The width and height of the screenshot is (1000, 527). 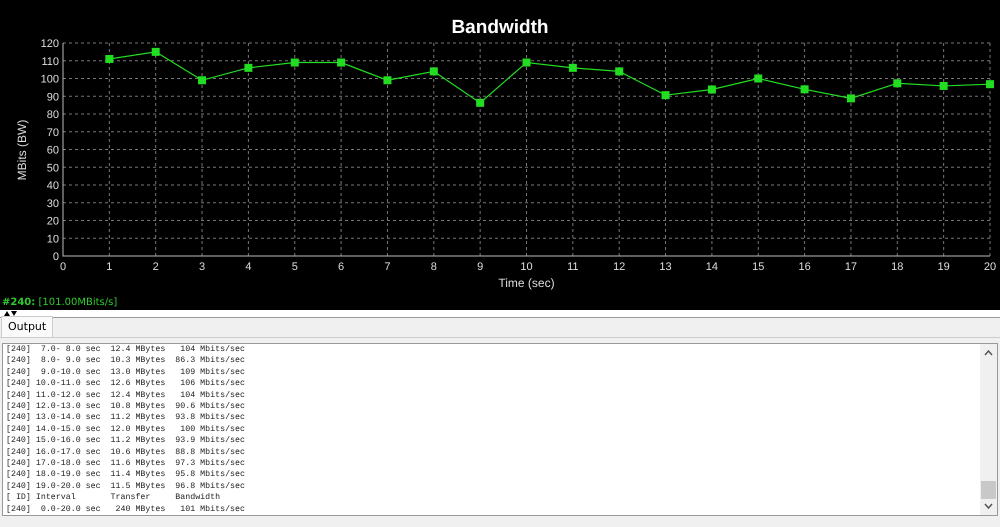 I want to click on x-tick-label: 3, so click(x=202, y=267).